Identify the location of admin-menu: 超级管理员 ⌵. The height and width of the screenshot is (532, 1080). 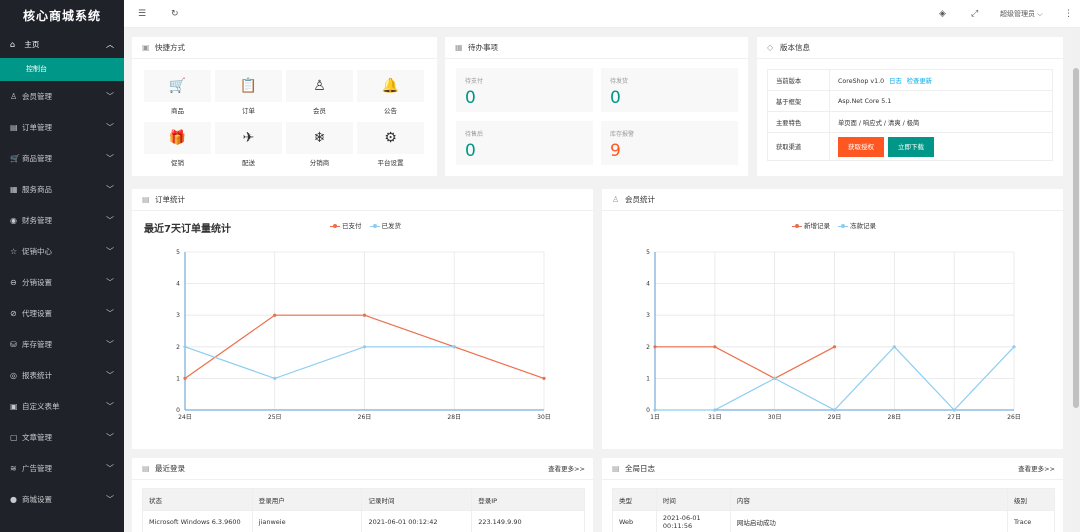
(1021, 14).